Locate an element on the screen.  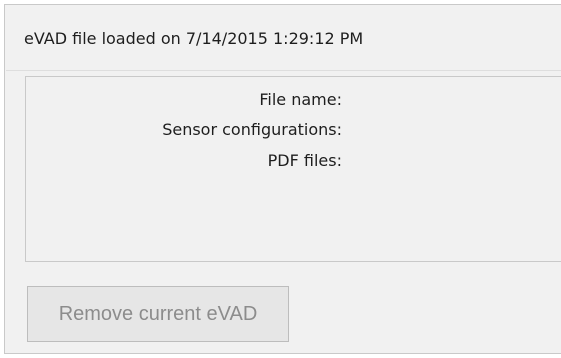
evad-load-status: eVAD file loaded on 7/14/2015 1:29:12 PM is located at coordinates (194, 38).